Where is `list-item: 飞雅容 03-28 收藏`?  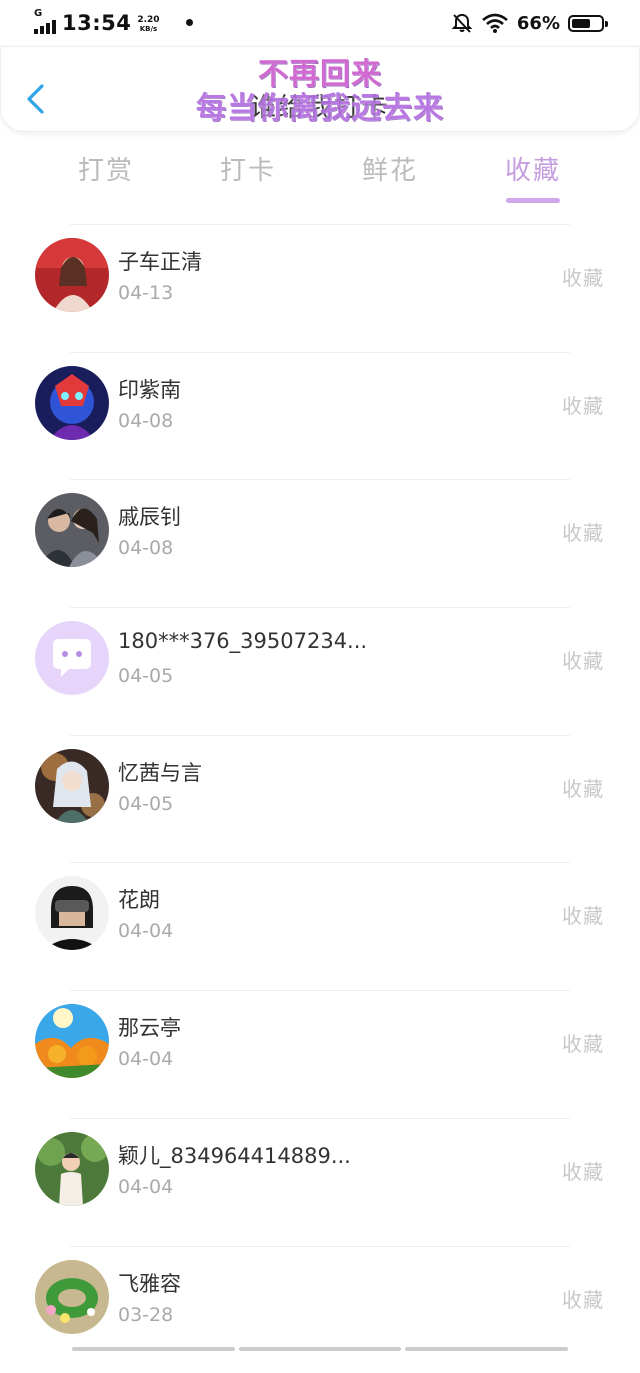 list-item: 飞雅容 03-28 收藏 is located at coordinates (320, 1309).